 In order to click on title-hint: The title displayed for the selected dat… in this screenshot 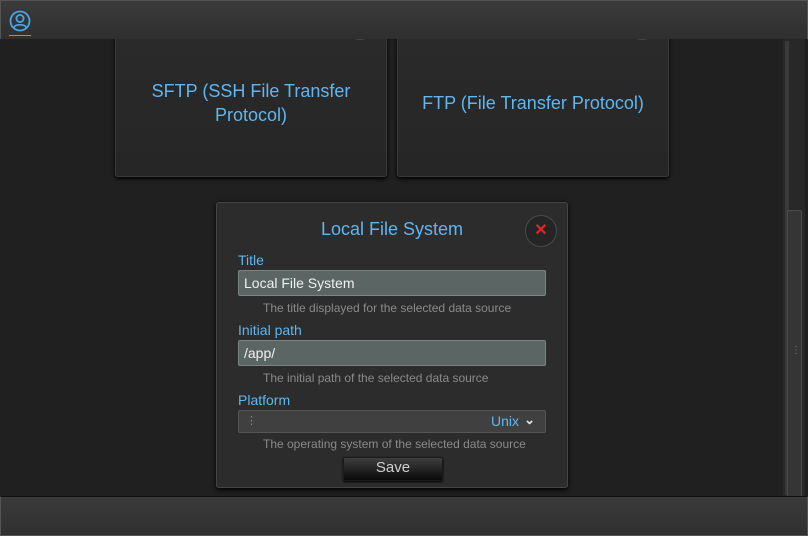, I will do `click(387, 308)`.